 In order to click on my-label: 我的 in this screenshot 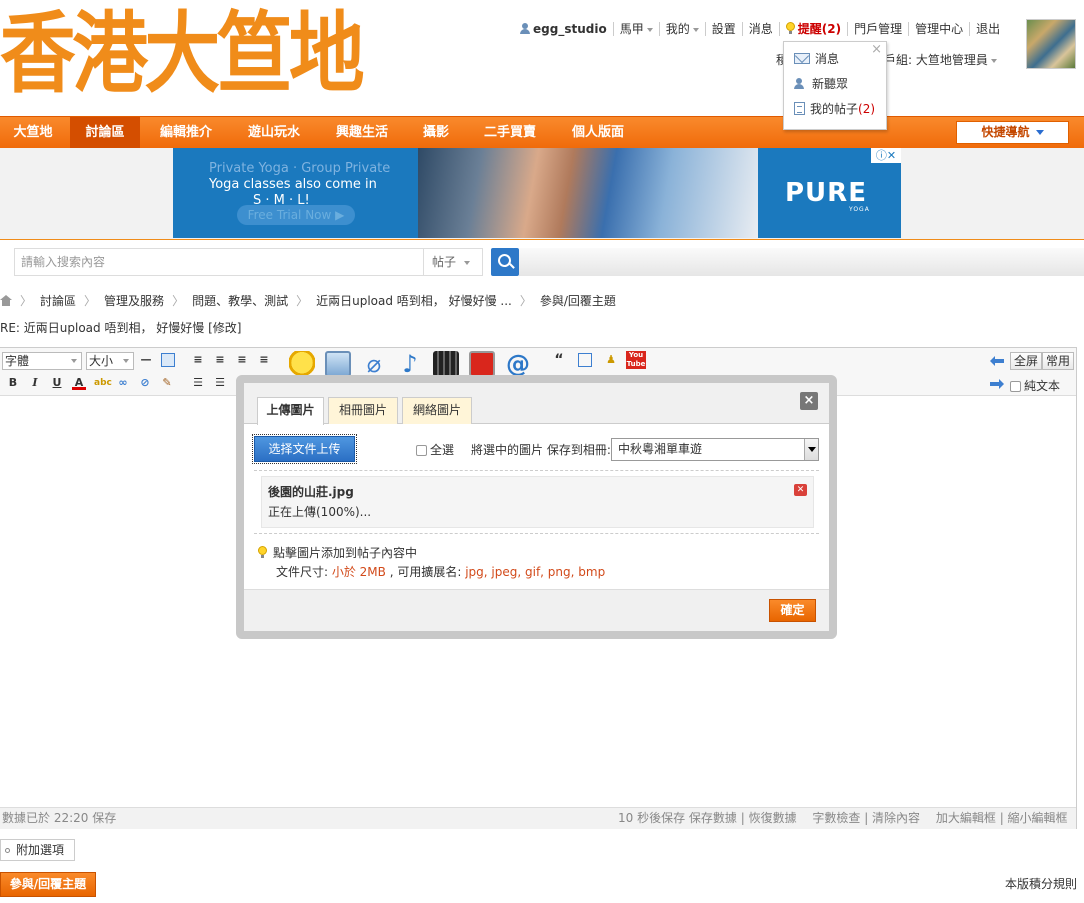, I will do `click(677, 29)`.